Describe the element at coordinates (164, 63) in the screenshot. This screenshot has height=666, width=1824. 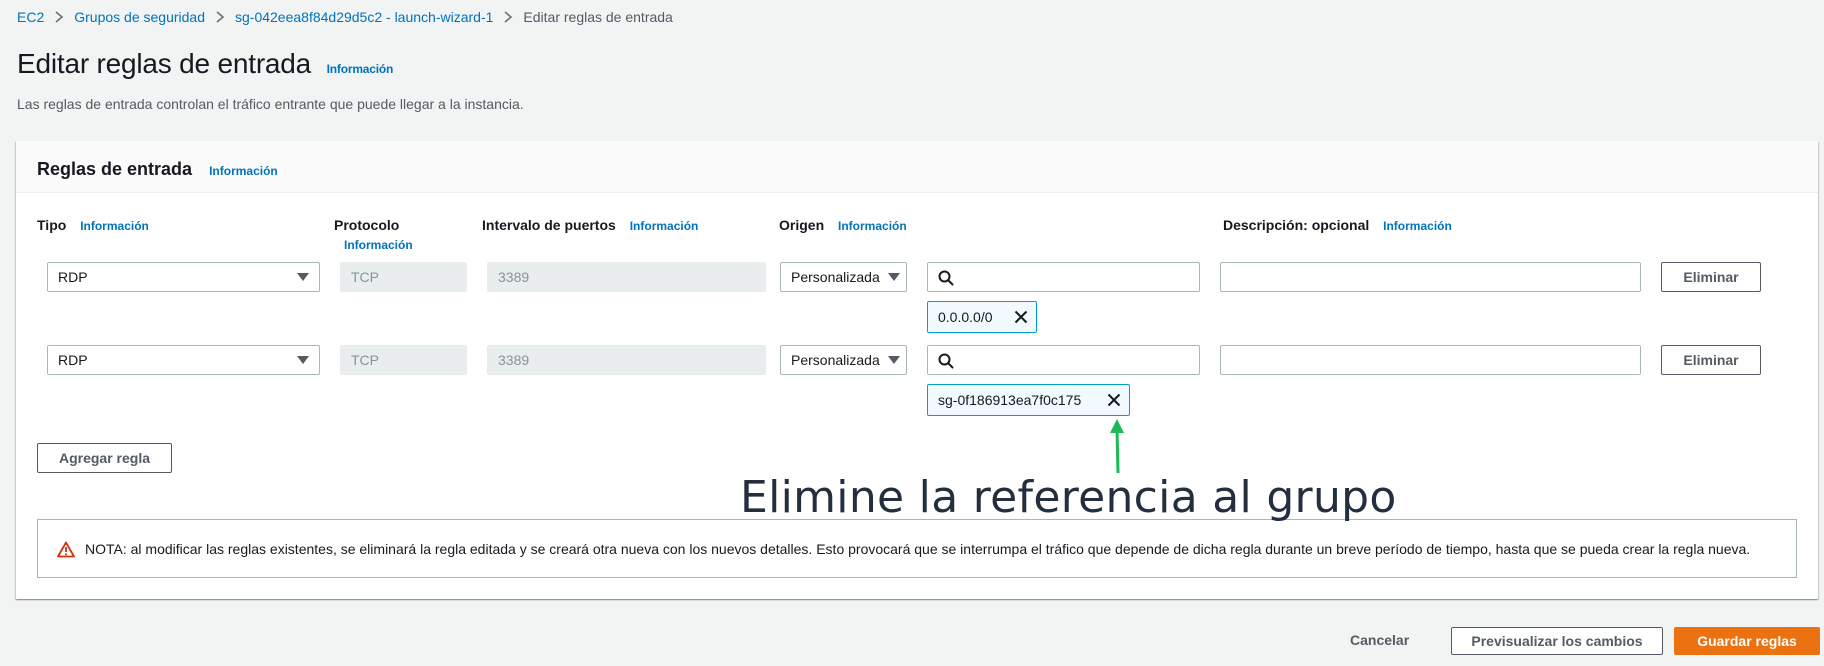
I see `page-title-text: Editar reglas de entrada` at that location.